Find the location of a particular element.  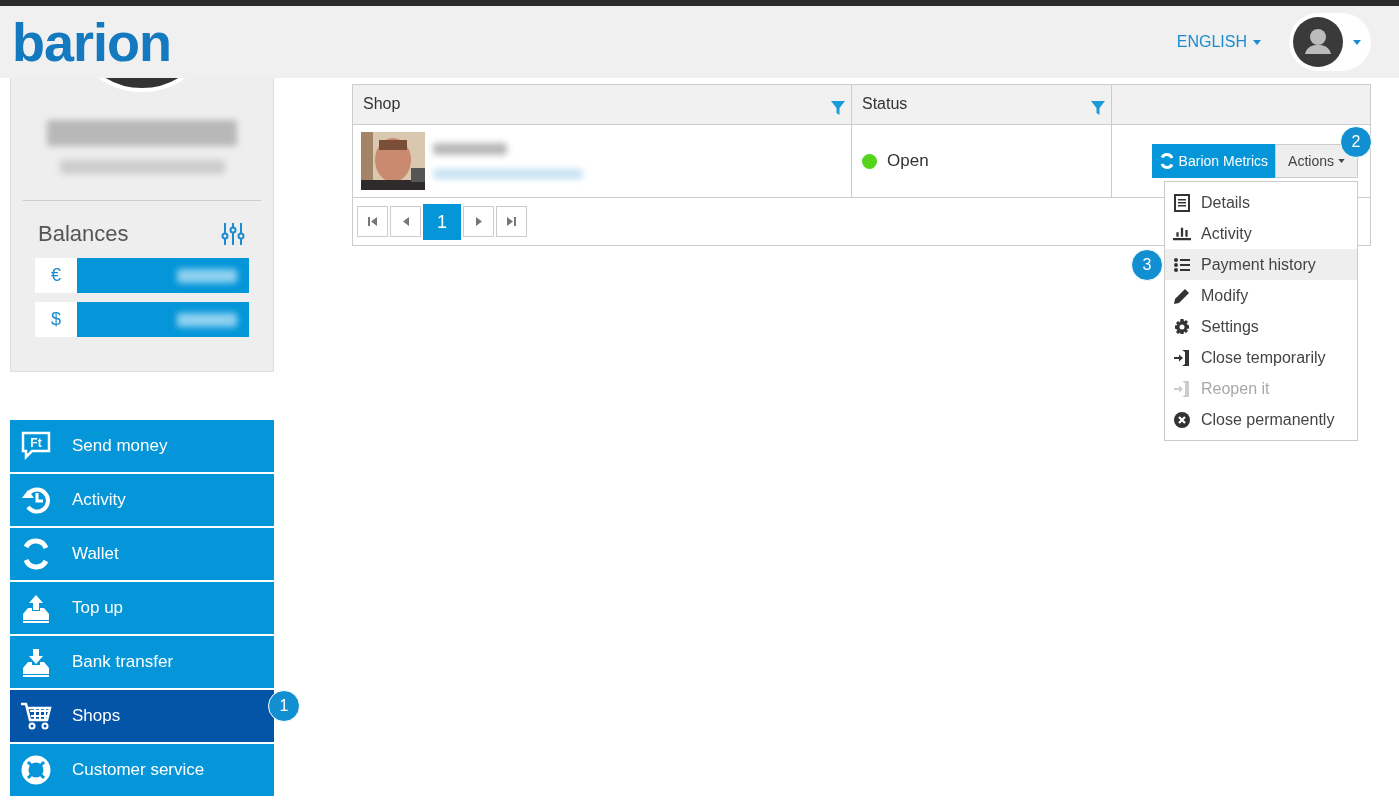

previous-icon is located at coordinates (405, 221).